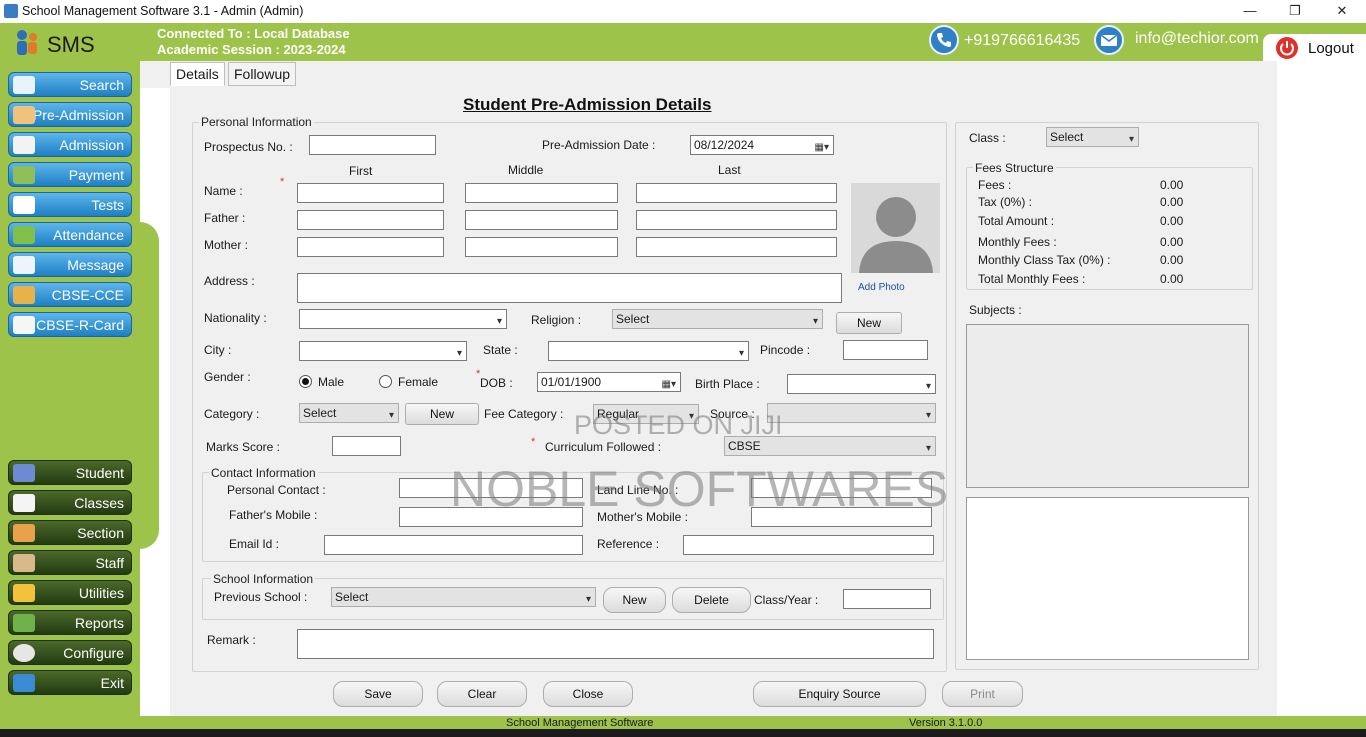  I want to click on pincode-input, so click(885, 350).